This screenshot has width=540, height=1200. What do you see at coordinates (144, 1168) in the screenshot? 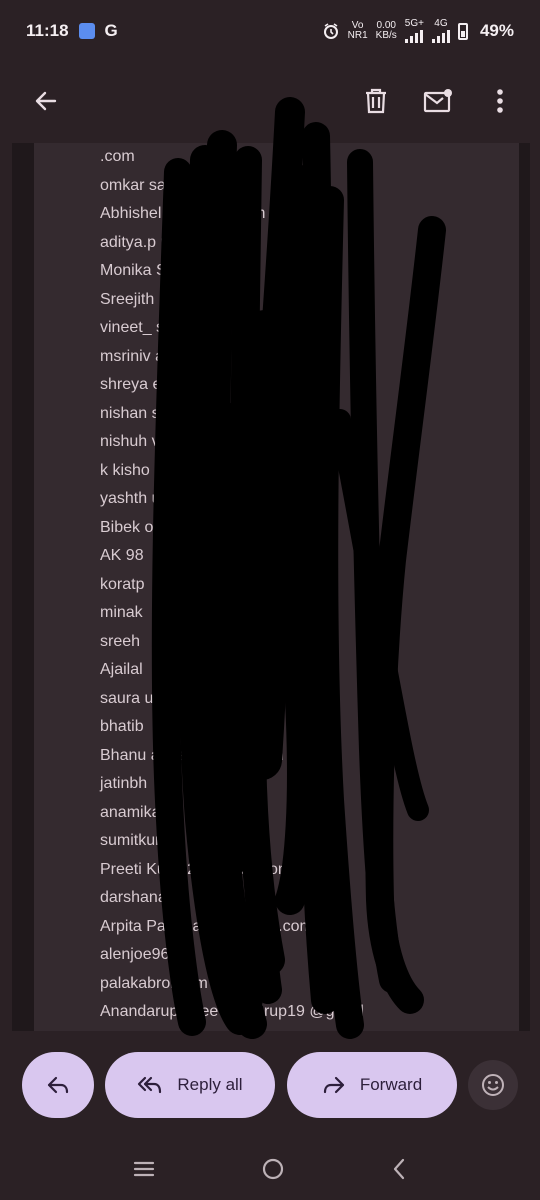
I see `recents-icon` at bounding box center [144, 1168].